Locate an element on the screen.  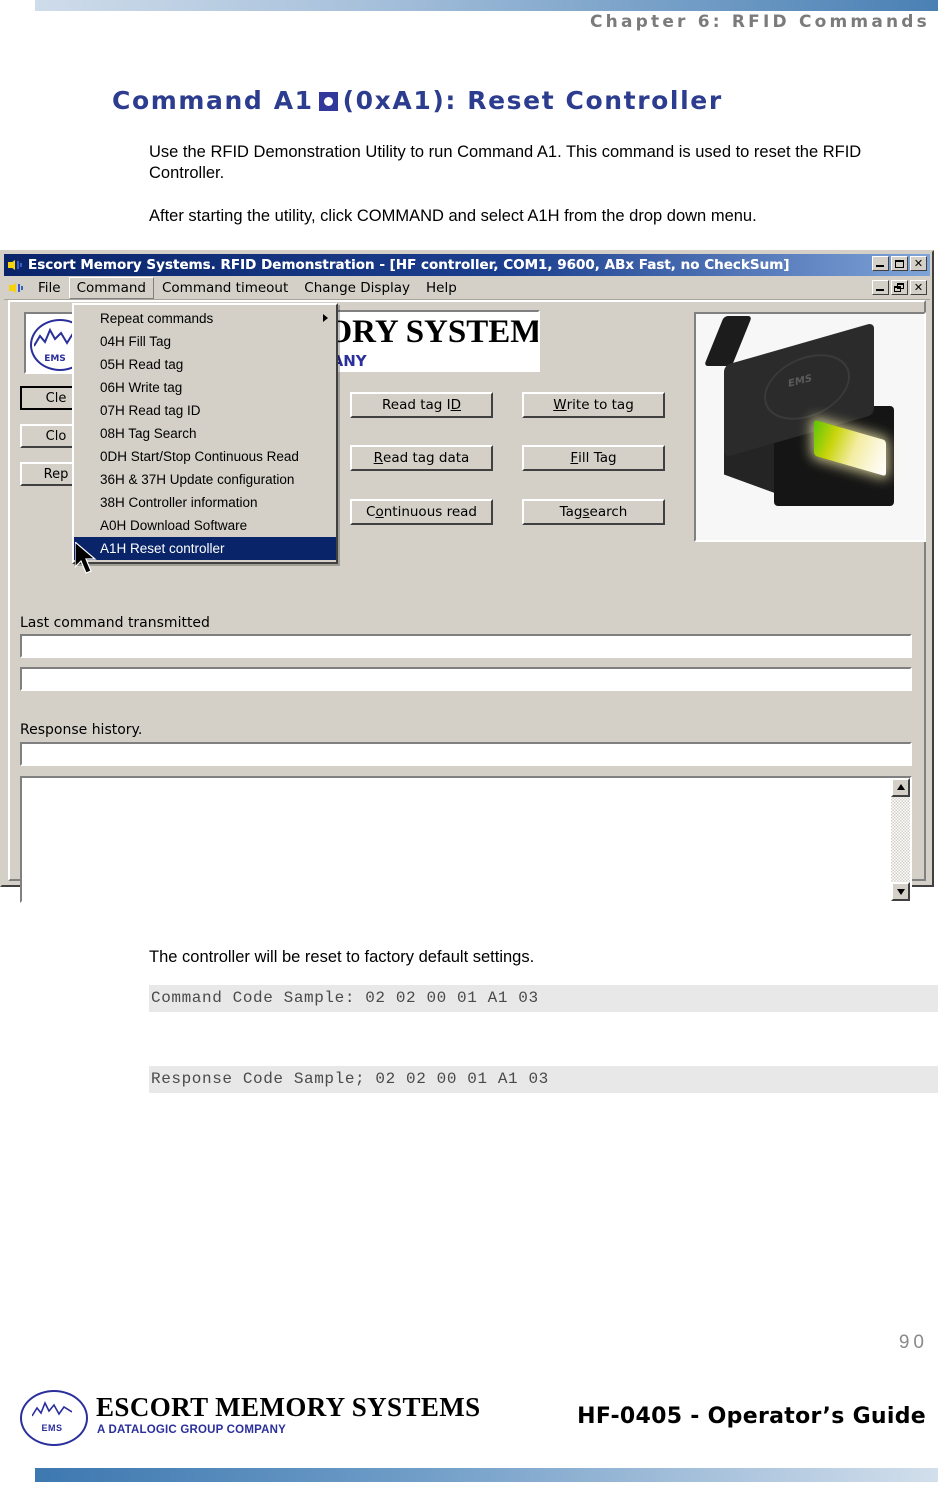
mdi-child-control-buttons: ✕ is located at coordinates (899, 287).